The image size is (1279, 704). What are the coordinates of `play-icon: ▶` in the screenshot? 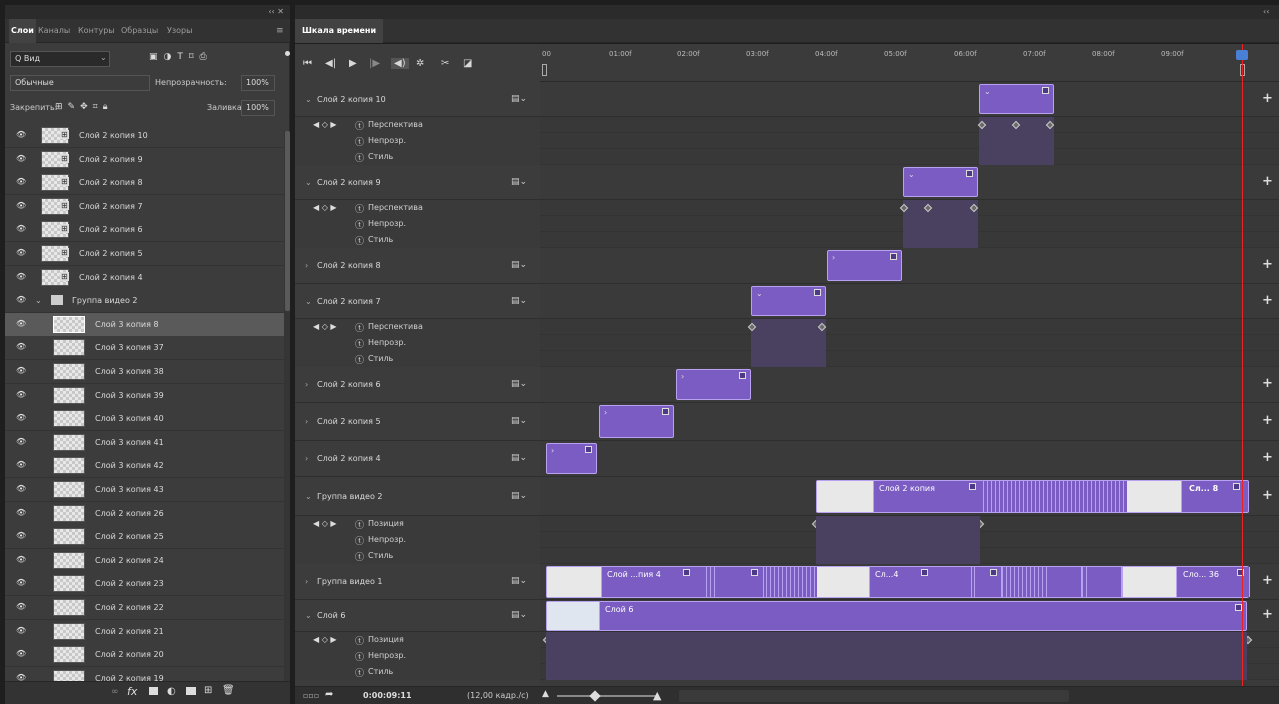 It's located at (353, 63).